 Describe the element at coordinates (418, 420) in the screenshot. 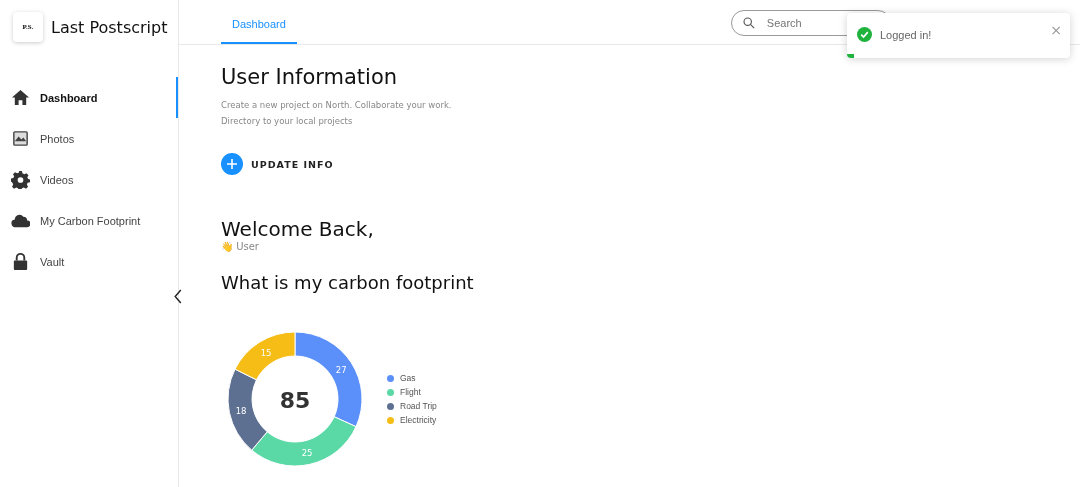

I see `legend-label: Electricity` at that location.